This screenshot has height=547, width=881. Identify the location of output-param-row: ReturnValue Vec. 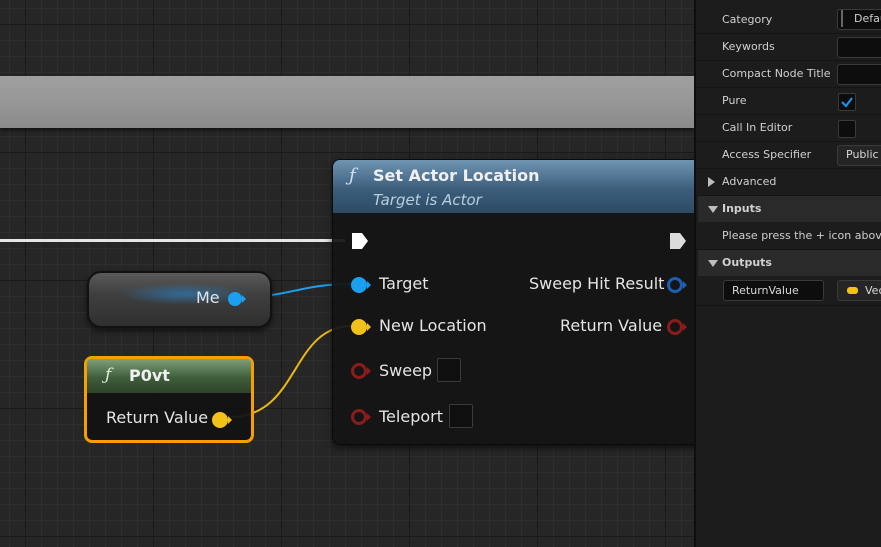
(788, 291).